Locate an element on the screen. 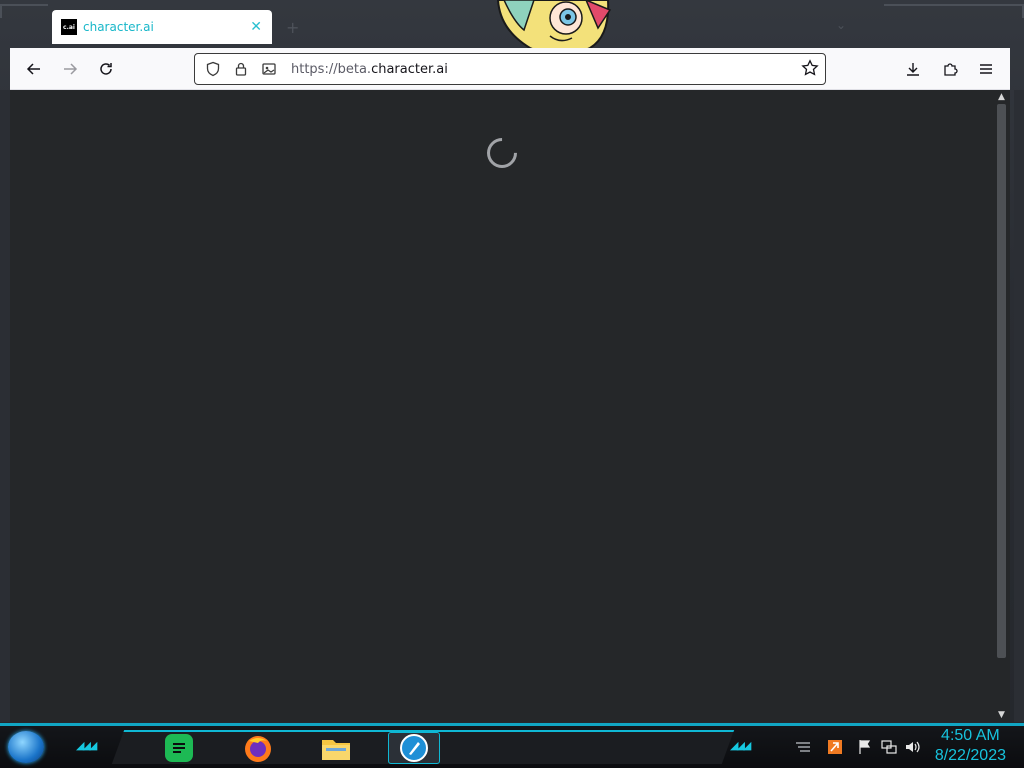 Image resolution: width=1024 pixels, height=768 pixels. taskbar-file-explorer-icon is located at coordinates (336, 748).